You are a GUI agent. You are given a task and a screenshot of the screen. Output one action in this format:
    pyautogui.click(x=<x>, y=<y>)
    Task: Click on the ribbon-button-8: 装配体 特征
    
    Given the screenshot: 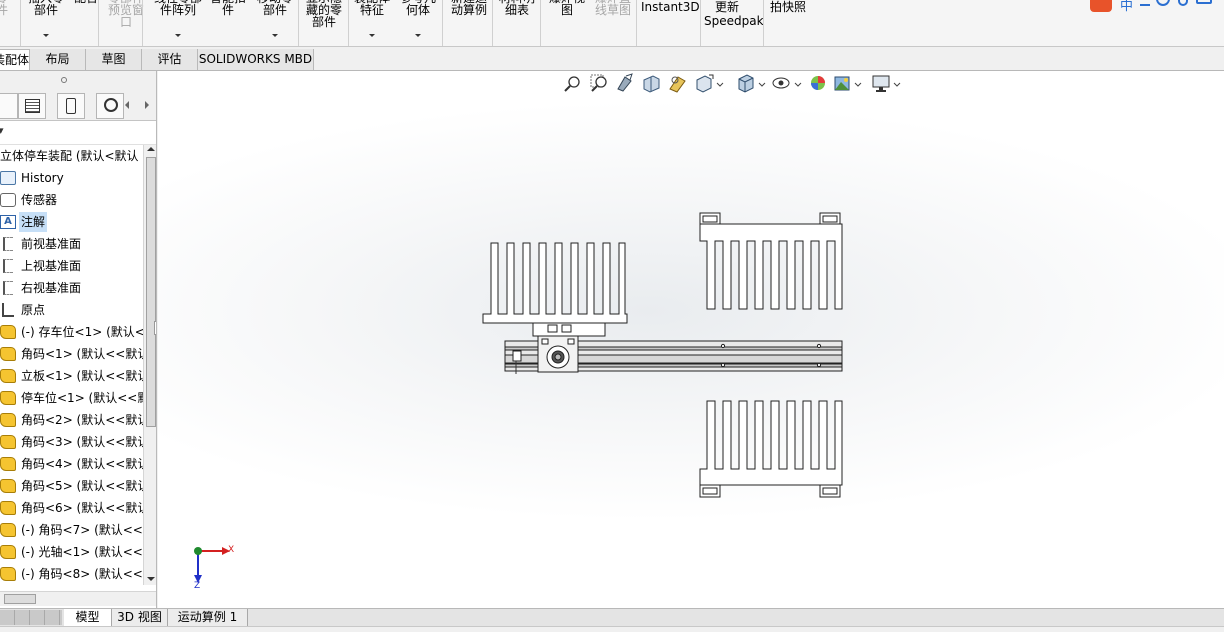 What is the action you would take?
    pyautogui.click(x=372, y=8)
    